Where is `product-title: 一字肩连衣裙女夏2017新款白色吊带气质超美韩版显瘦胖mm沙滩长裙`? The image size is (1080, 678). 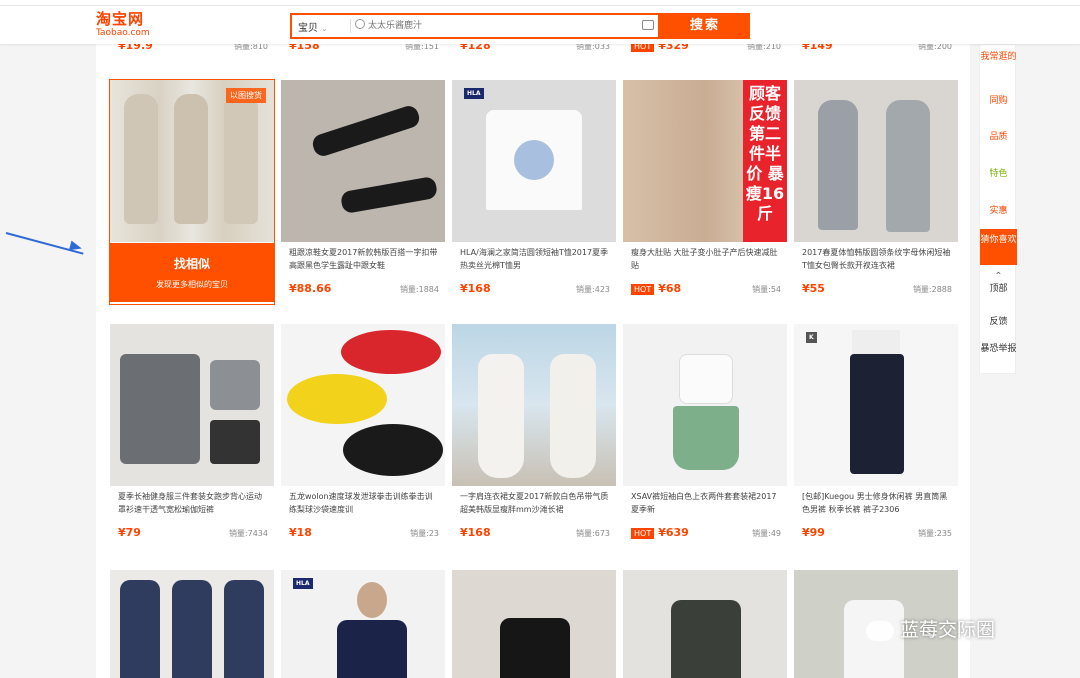 product-title: 一字肩连衣裙女夏2017新款白色吊带气质超美韩版显瘦胖mm沙滩长裙 is located at coordinates (535, 504).